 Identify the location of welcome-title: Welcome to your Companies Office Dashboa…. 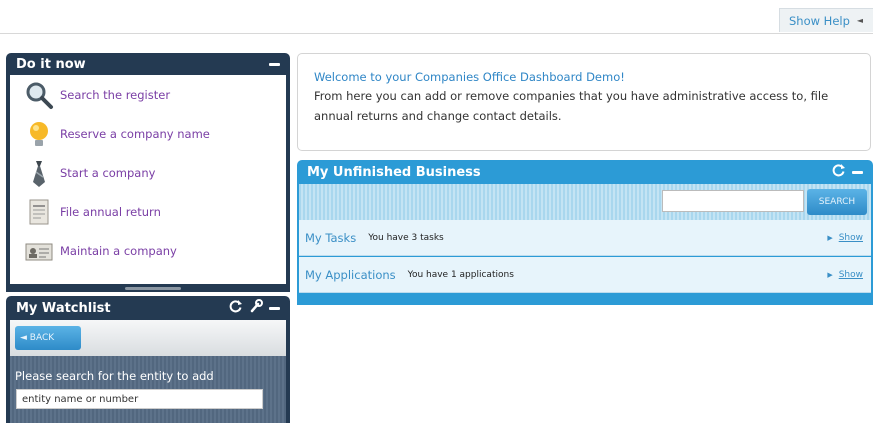
(469, 77).